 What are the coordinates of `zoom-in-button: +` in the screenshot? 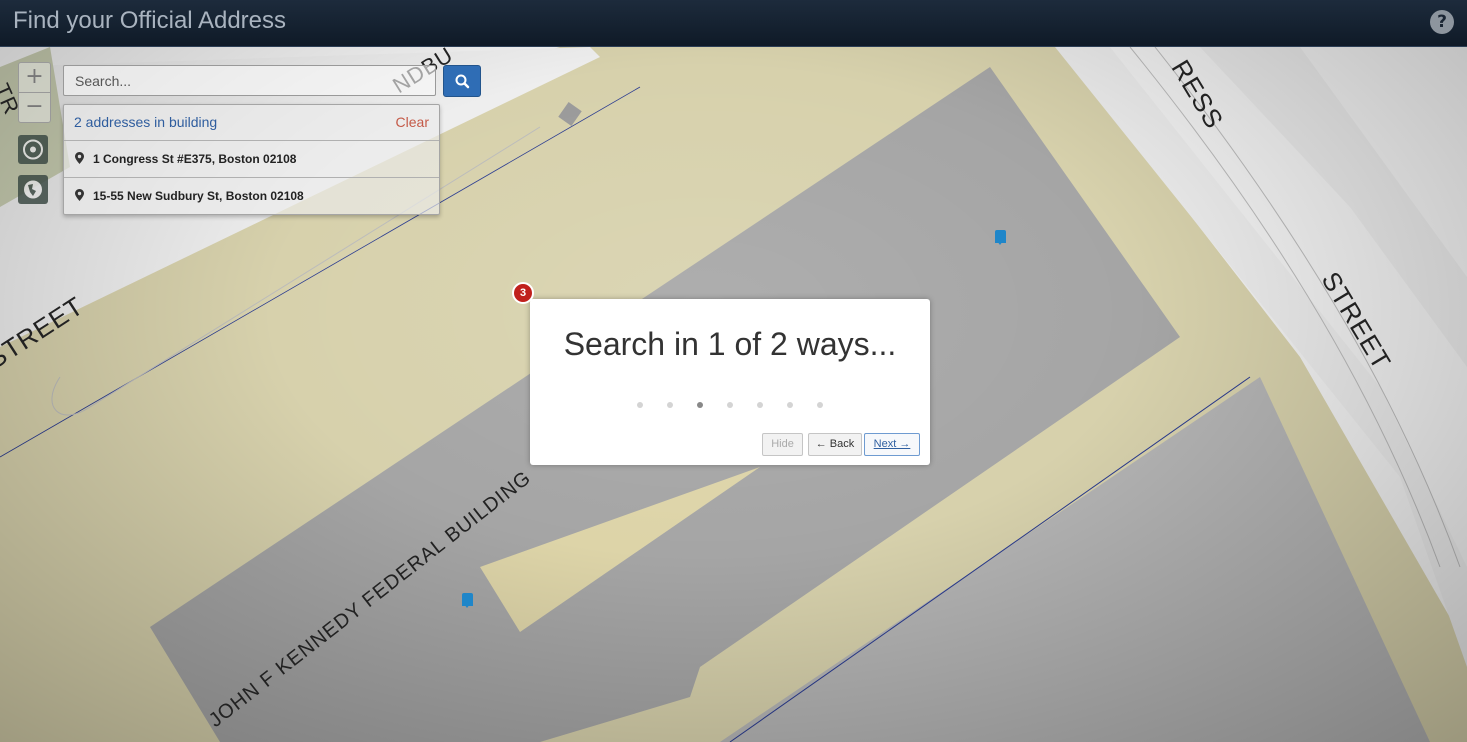 It's located at (34, 77).